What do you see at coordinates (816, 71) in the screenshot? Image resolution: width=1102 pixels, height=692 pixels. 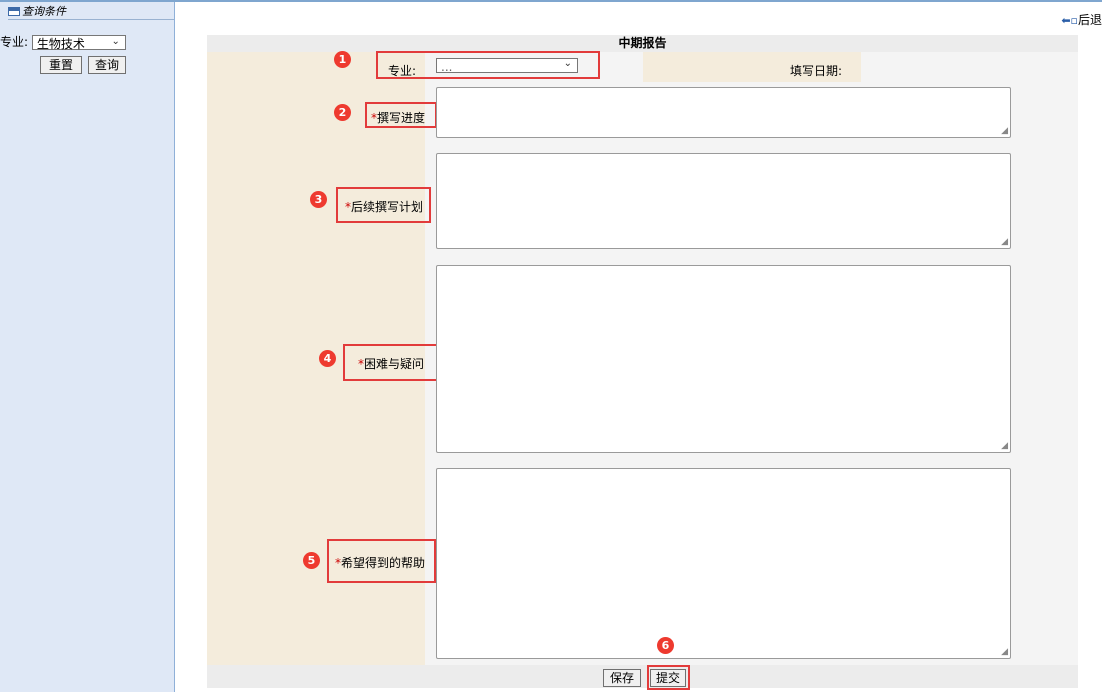 I see `date-label: 填写日期:` at bounding box center [816, 71].